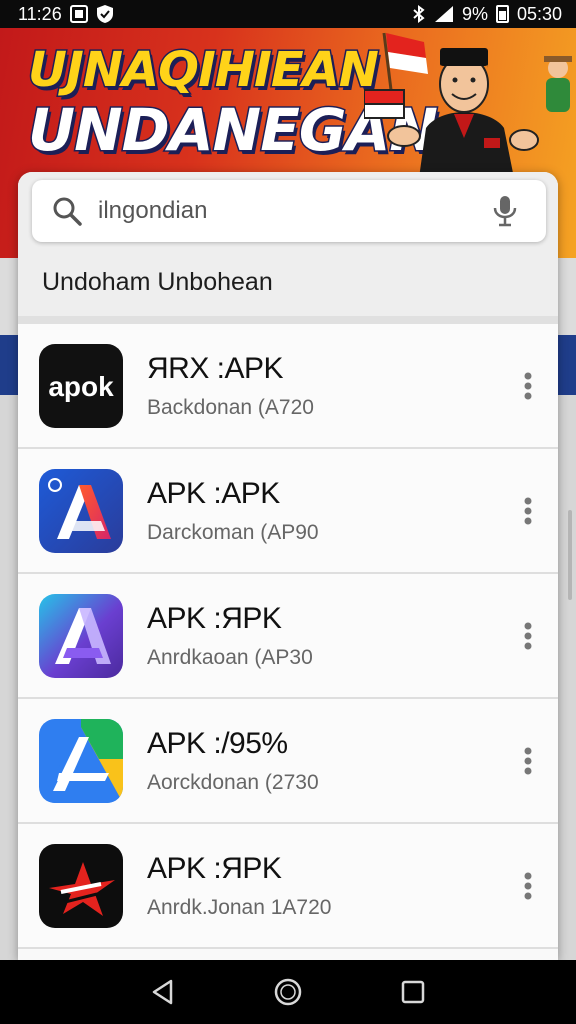  Describe the element at coordinates (157, 282) in the screenshot. I see `results-heading: Undoham Unbohean` at that location.